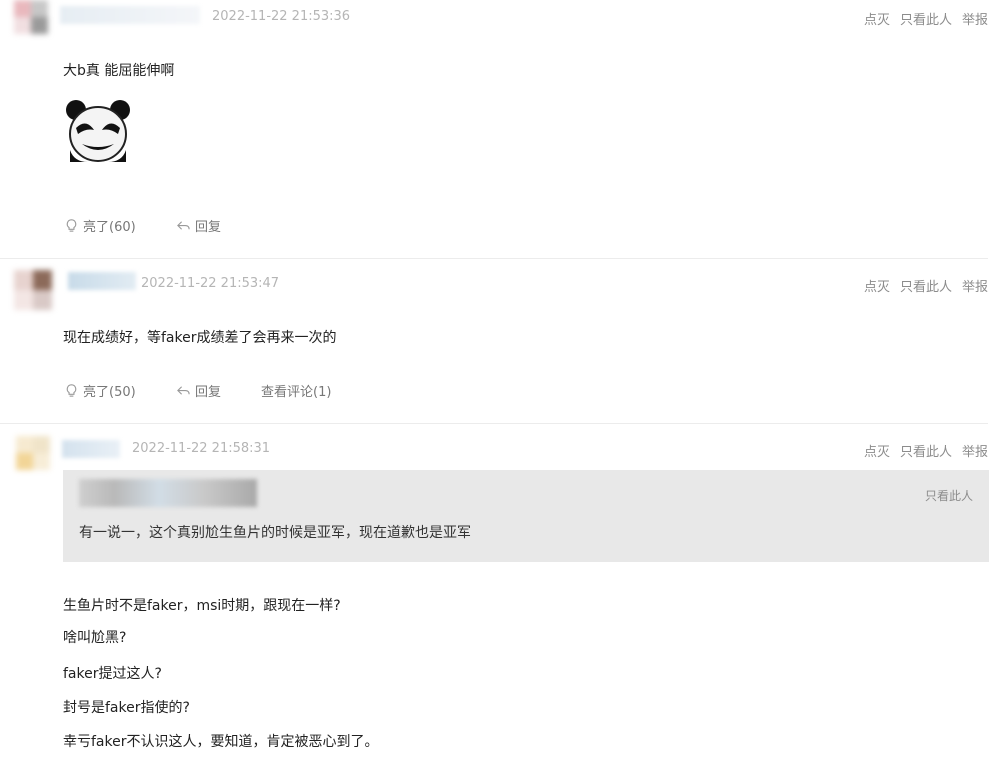  I want to click on comment-line: 生鱼片时不是faker，msi时期，跟现在一样?, so click(202, 606).